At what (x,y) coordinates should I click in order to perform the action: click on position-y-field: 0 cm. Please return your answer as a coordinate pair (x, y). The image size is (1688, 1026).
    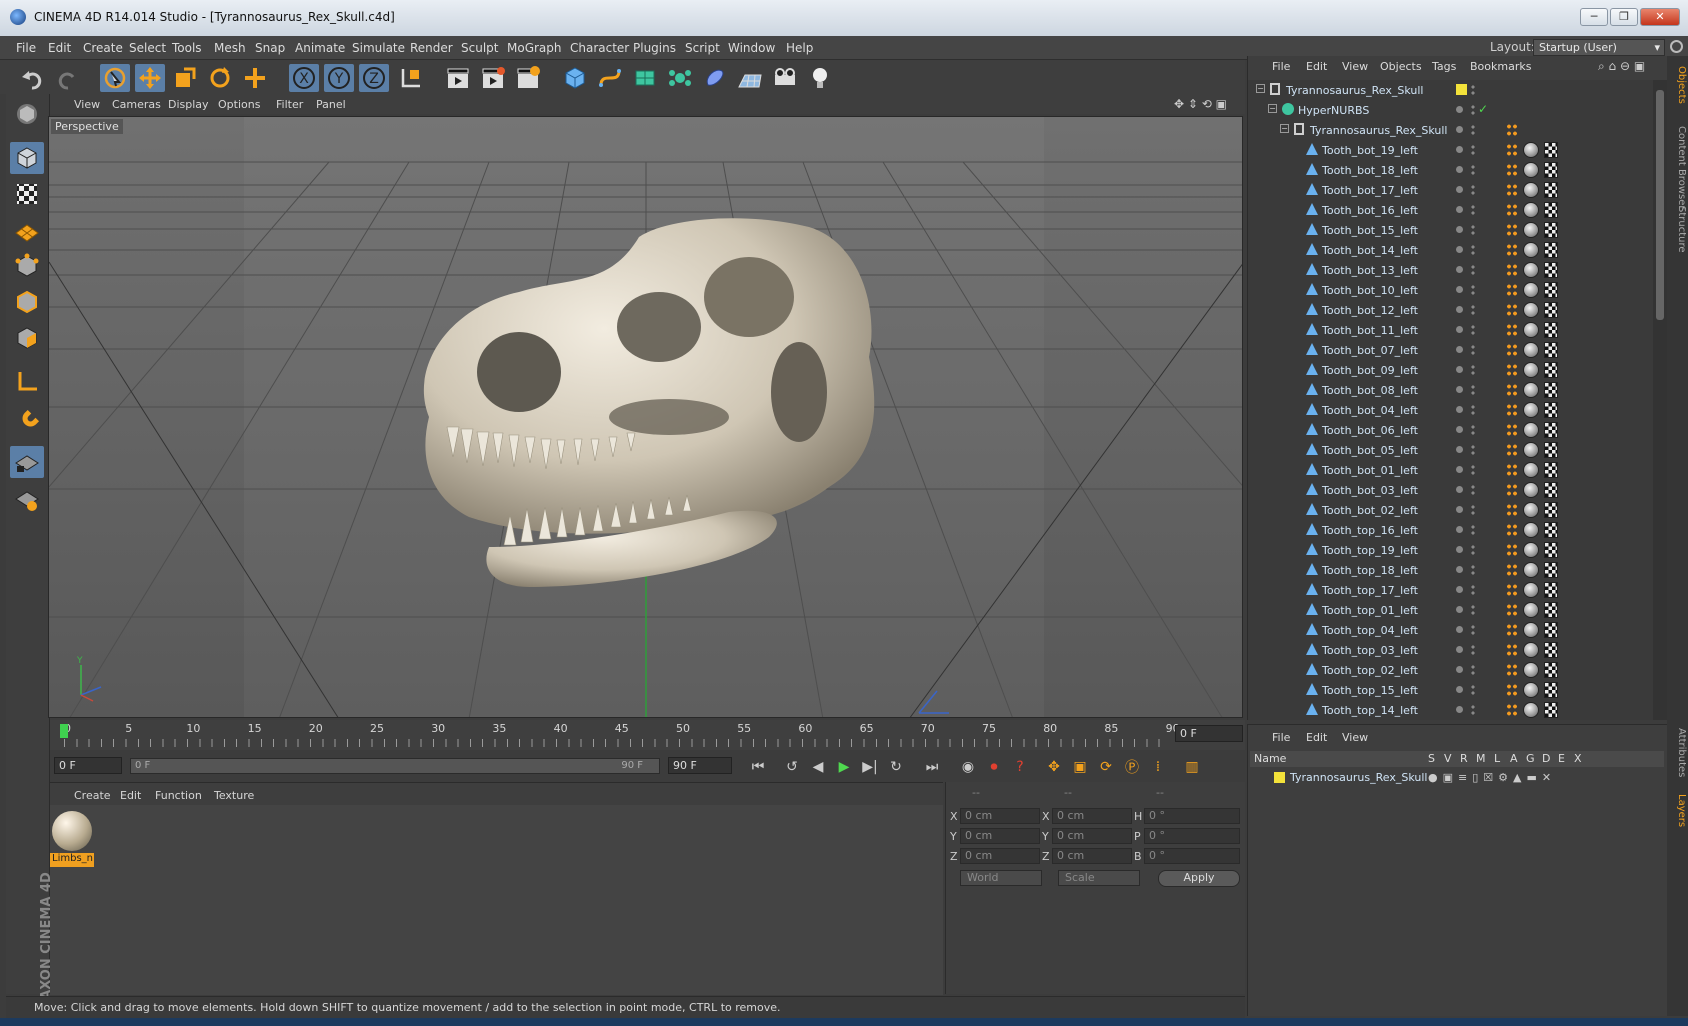
    Looking at the image, I should click on (1000, 836).